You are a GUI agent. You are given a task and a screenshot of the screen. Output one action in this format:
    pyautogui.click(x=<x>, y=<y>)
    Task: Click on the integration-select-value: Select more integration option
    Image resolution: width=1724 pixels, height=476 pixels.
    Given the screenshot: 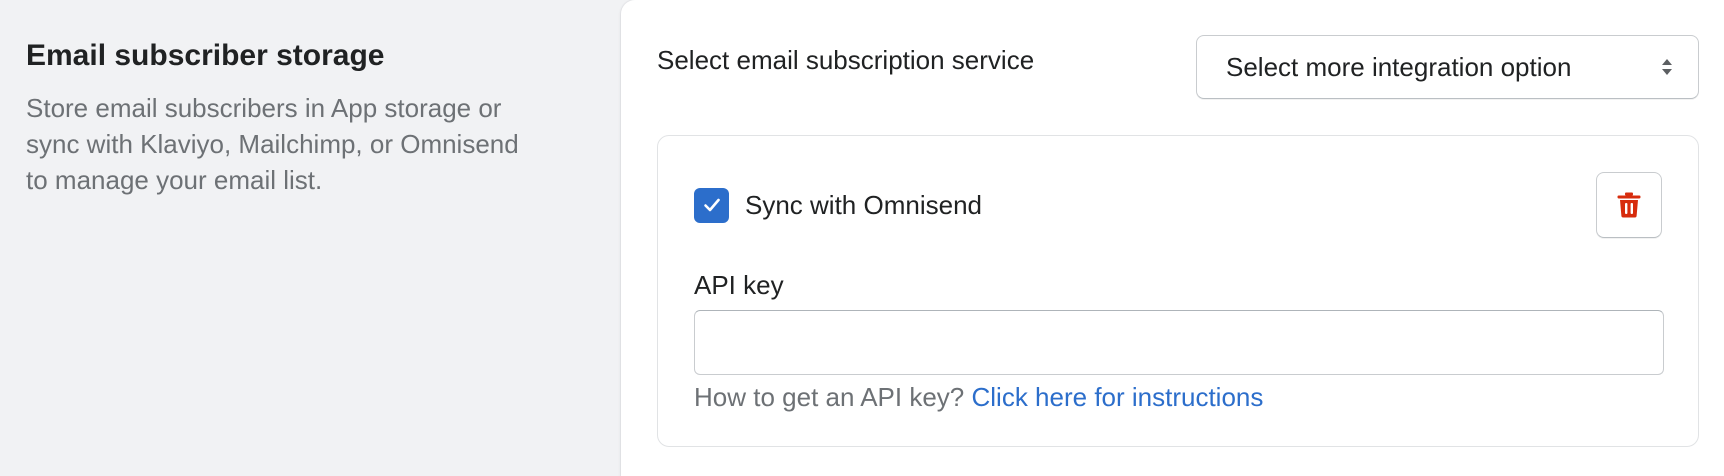 What is the action you would take?
    pyautogui.click(x=1399, y=67)
    